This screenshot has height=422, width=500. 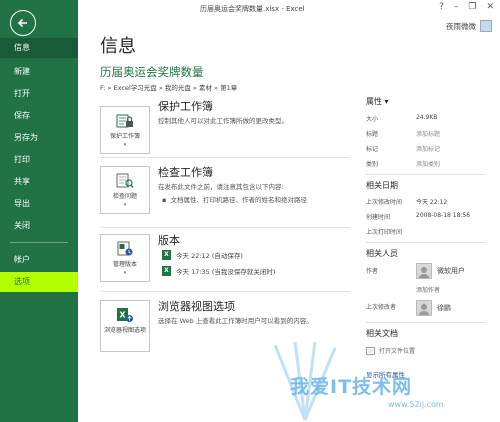 What do you see at coordinates (428, 163) in the screenshot?
I see `prop-category-value: 添加类别` at bounding box center [428, 163].